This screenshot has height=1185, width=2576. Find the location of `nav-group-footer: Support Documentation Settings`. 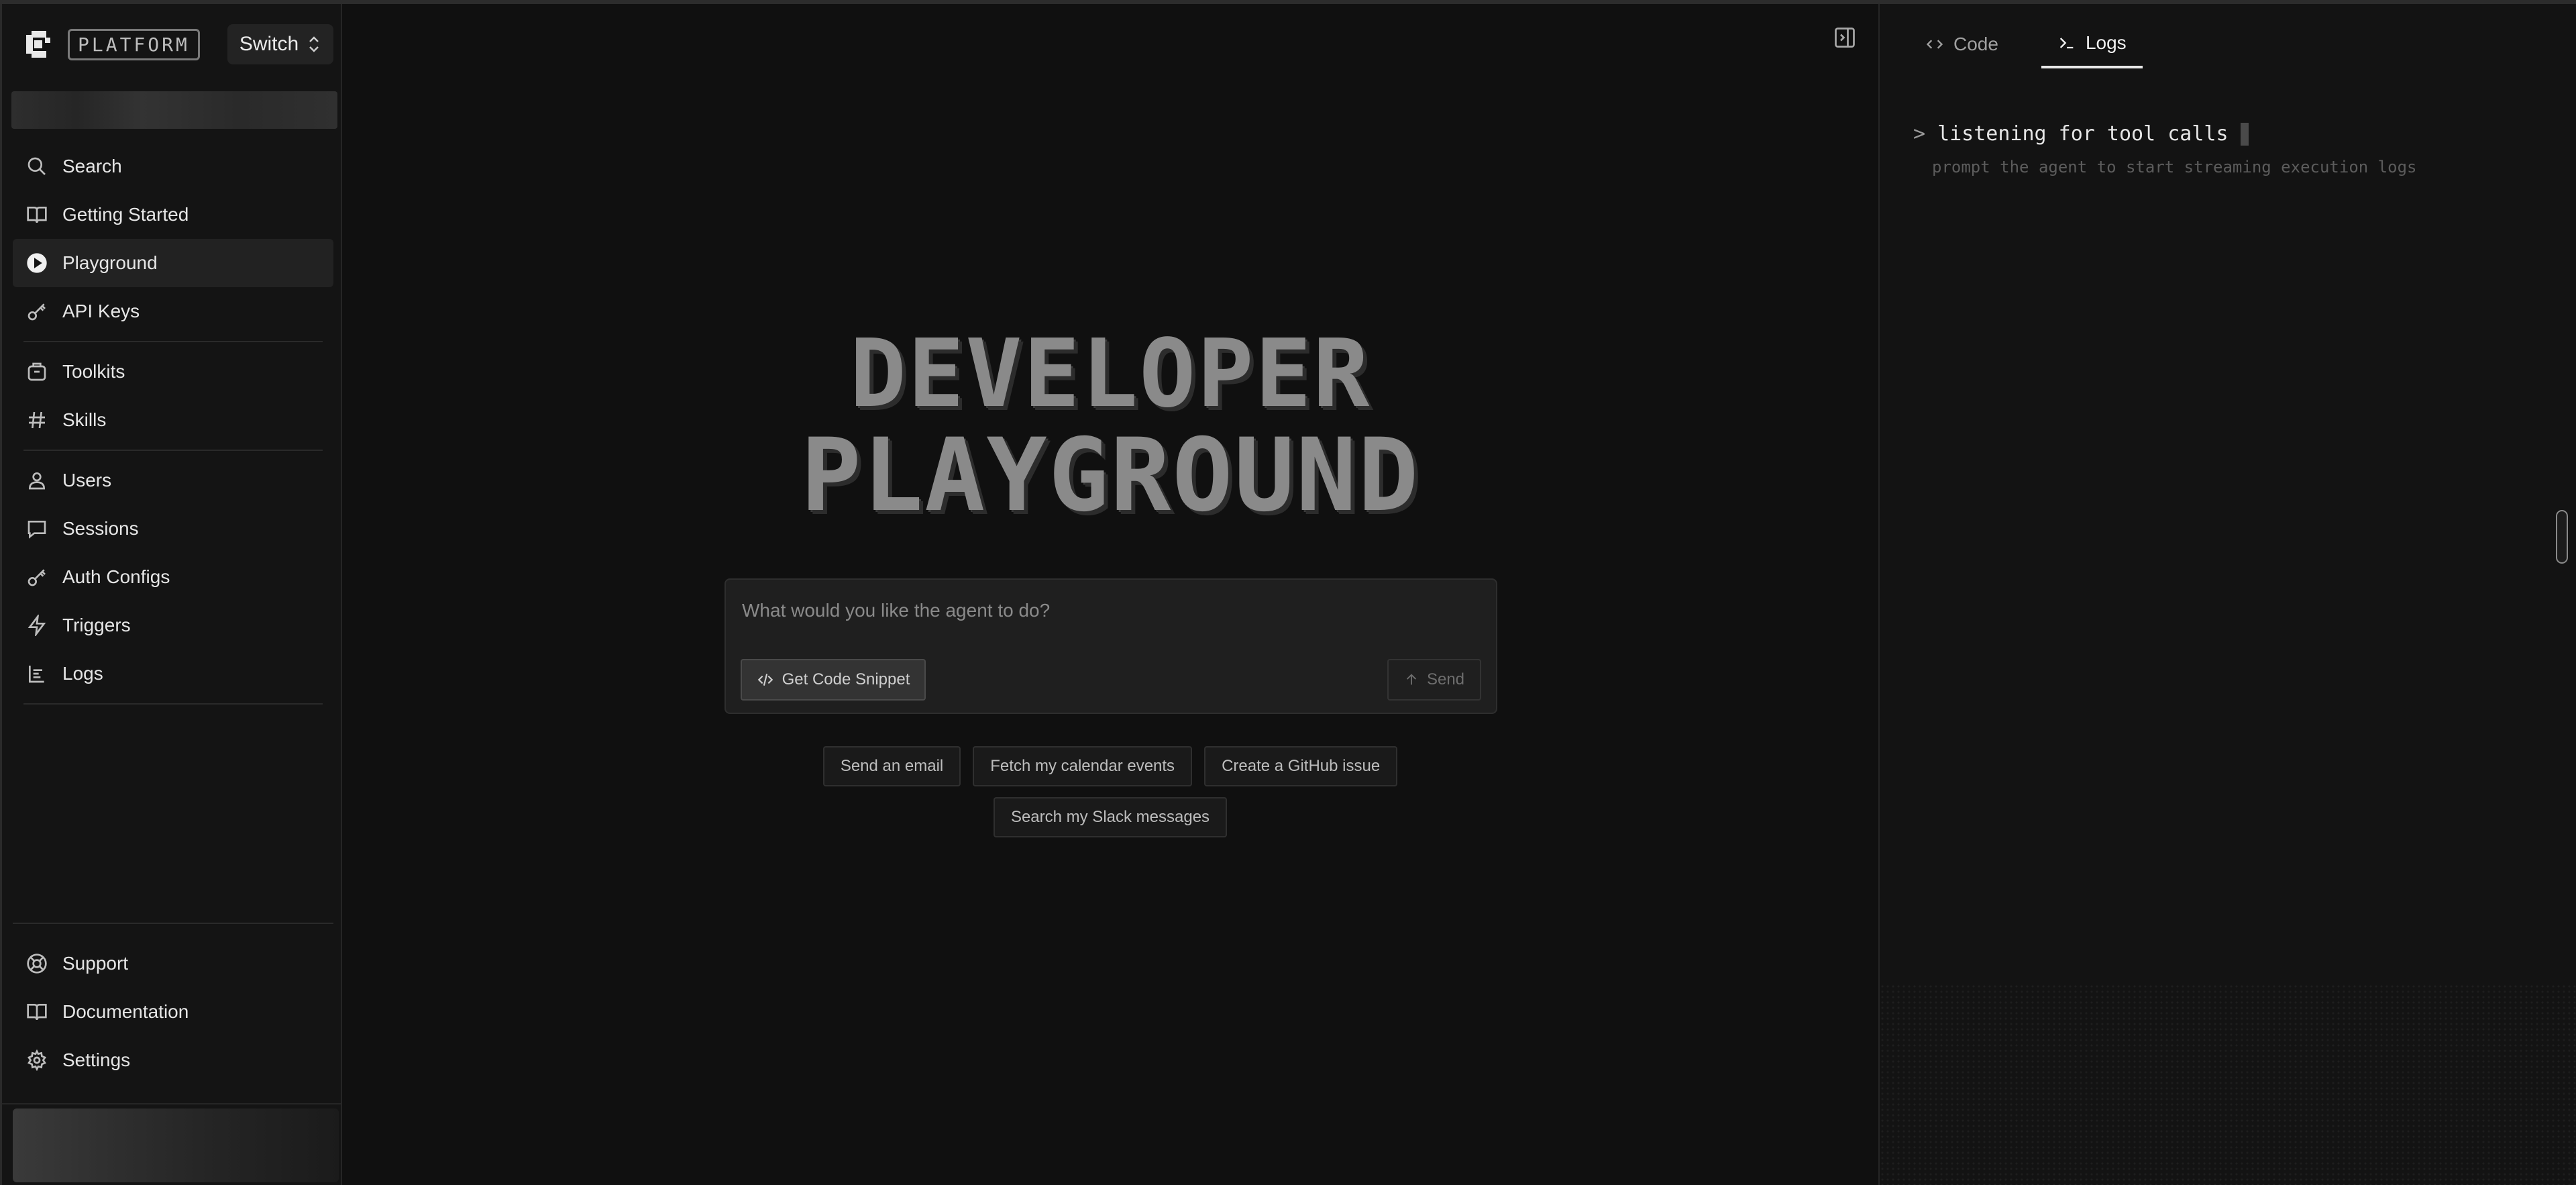

nav-group-footer: Support Documentation Settings is located at coordinates (173, 1011).